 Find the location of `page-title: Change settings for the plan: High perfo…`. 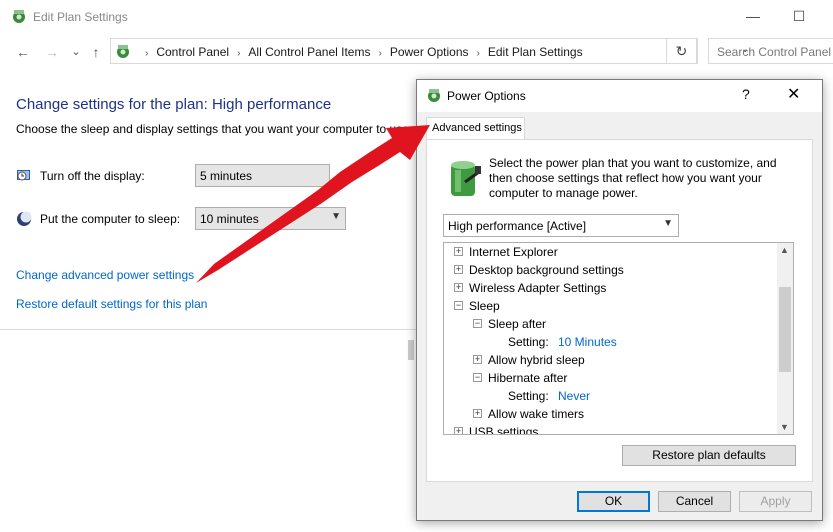

page-title: Change settings for the plan: High perfo… is located at coordinates (174, 104).